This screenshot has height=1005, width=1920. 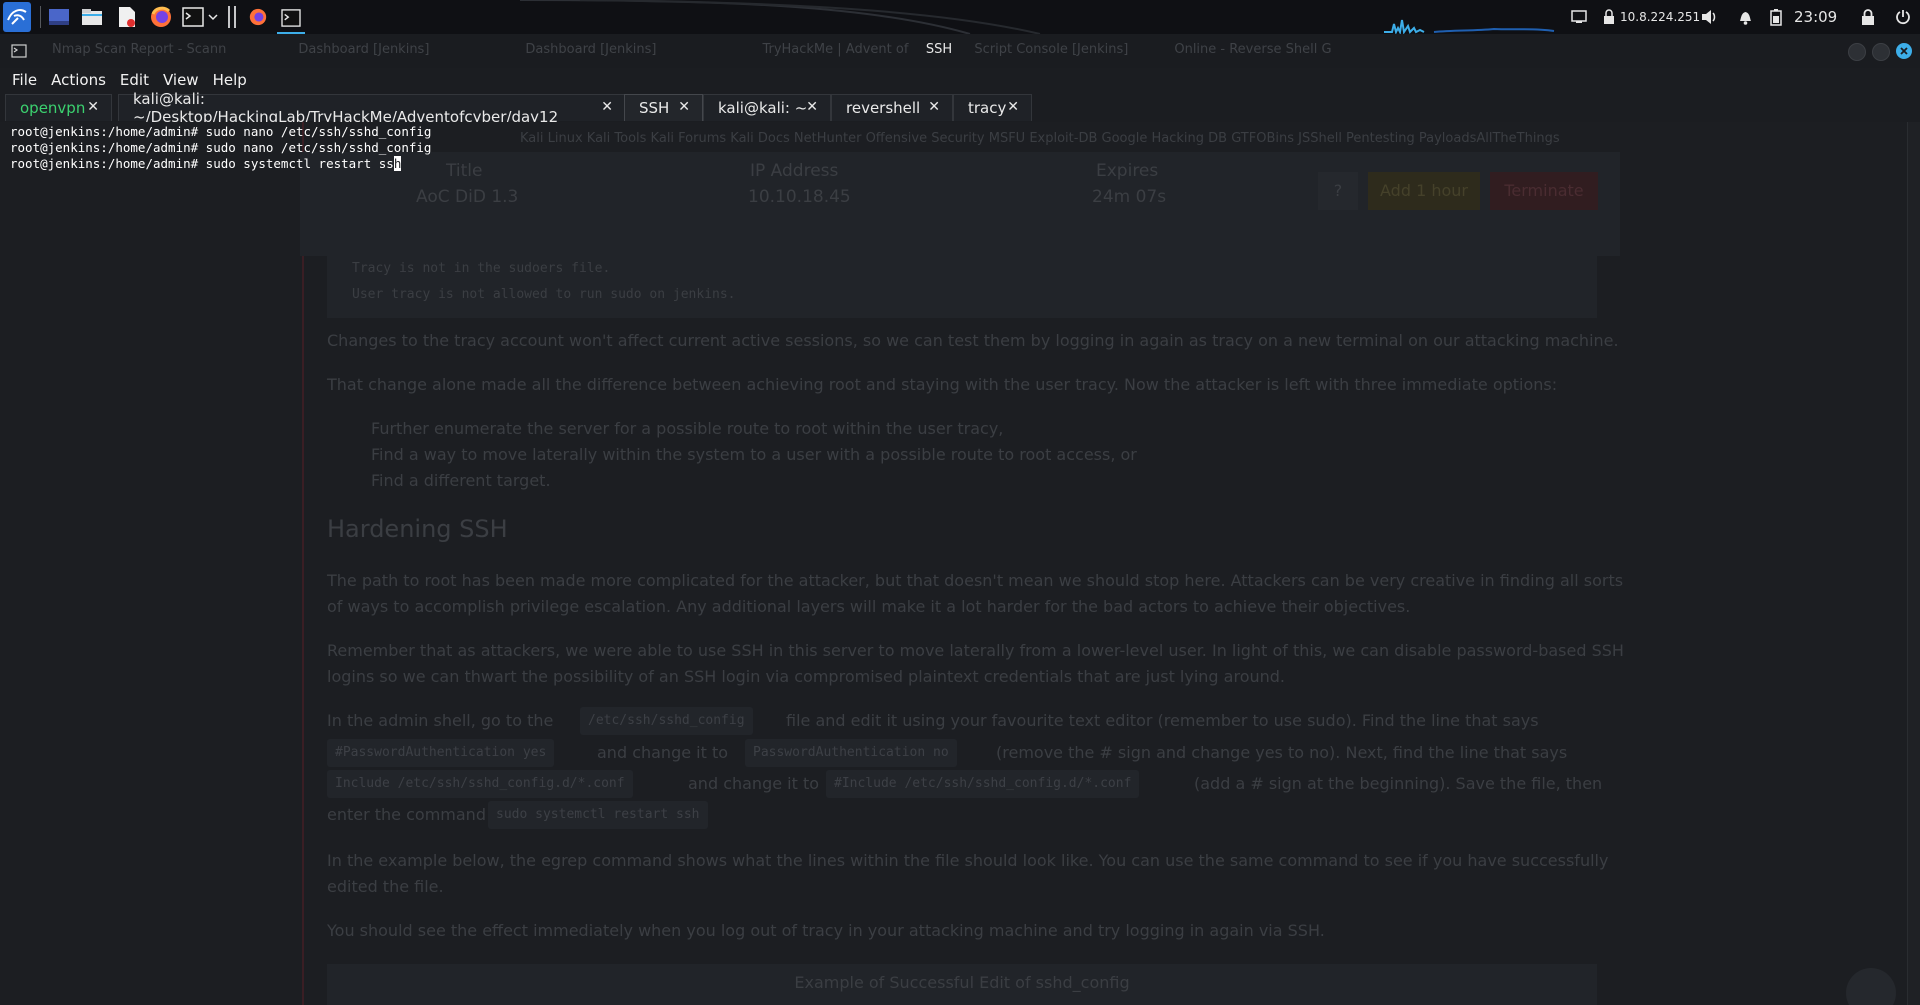 What do you see at coordinates (258, 17) in the screenshot?
I see `firefox-task-icon` at bounding box center [258, 17].